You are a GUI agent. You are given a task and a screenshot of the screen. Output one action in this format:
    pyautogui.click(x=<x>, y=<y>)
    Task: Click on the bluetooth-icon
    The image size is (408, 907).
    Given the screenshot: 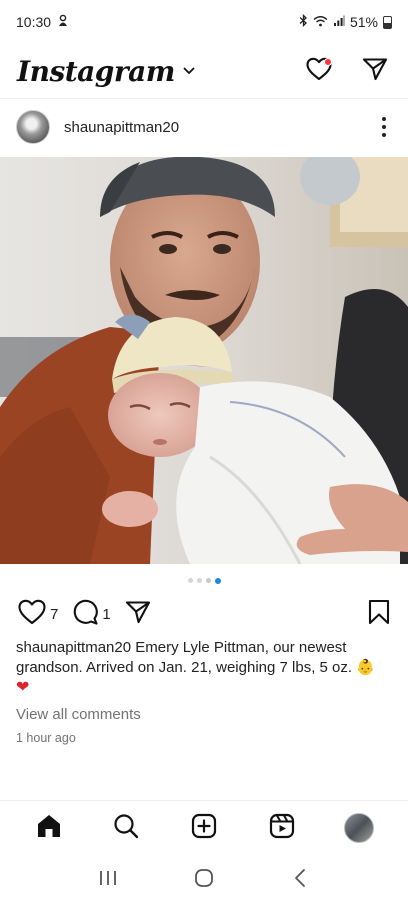 What is the action you would take?
    pyautogui.click(x=303, y=21)
    